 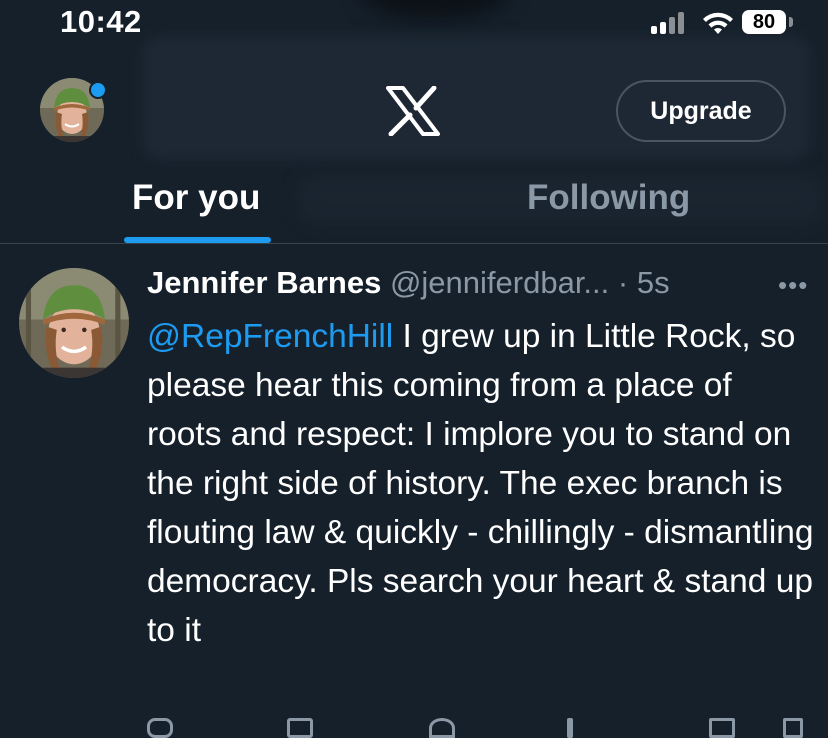 I want to click on battery-nub, so click(x=791, y=22).